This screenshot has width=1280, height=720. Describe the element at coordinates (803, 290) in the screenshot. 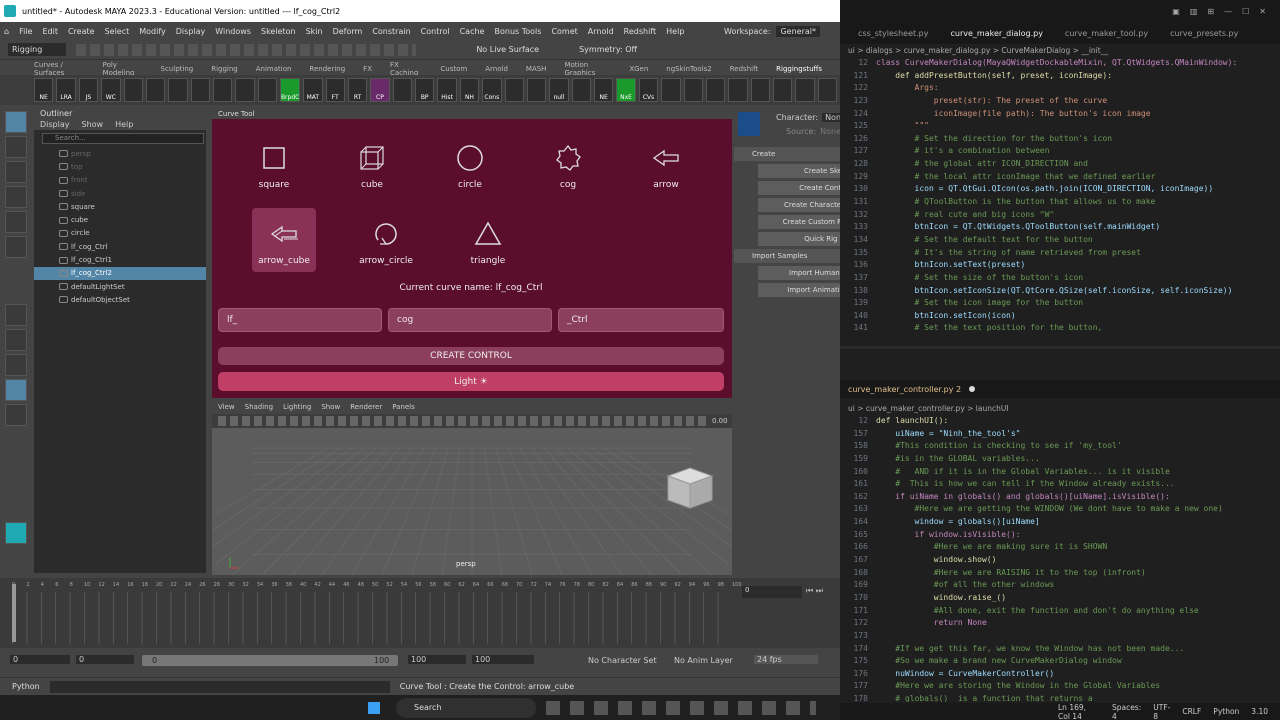

I see `hik-import-button: Import Animatio` at that location.